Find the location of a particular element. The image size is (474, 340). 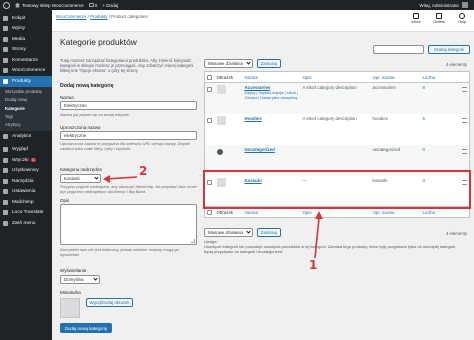

sidebar-item-wyglad: Wygląd is located at coordinates (26, 149).